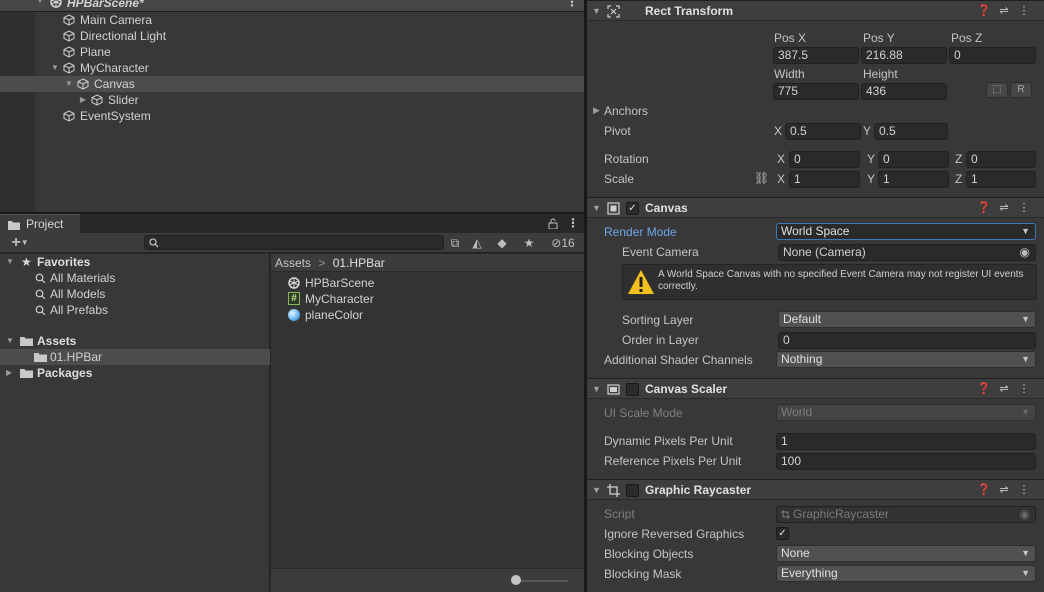 This screenshot has height=592, width=1044. What do you see at coordinates (815, 489) in the screenshot?
I see `graphic-raycaster-header: ▼ Graphic Raycaster ❓ ⇌ ⋮` at bounding box center [815, 489].